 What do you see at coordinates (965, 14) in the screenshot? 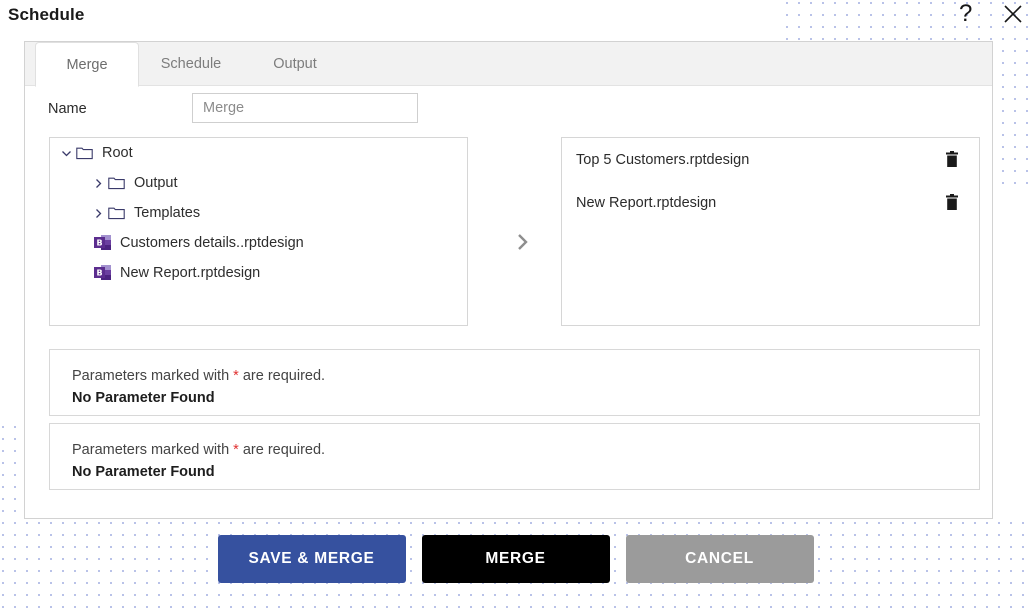
I see `help-icon: ?` at bounding box center [965, 14].